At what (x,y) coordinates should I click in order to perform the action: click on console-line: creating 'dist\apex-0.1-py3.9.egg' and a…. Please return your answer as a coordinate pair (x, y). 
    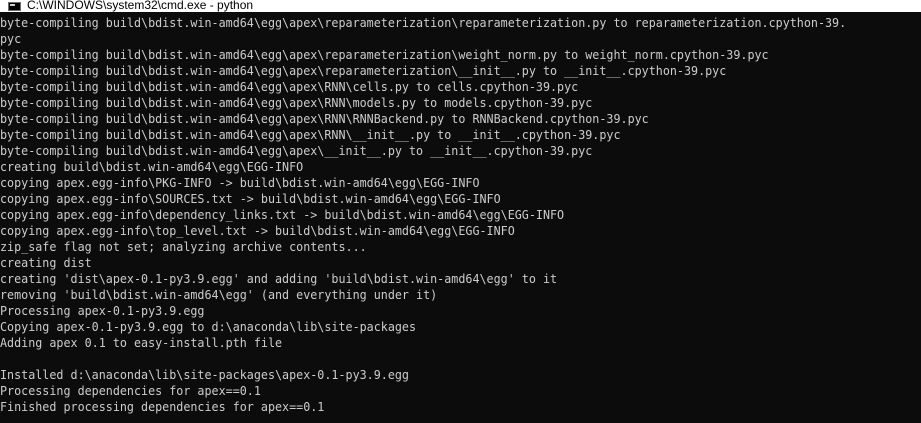
    Looking at the image, I should click on (279, 278).